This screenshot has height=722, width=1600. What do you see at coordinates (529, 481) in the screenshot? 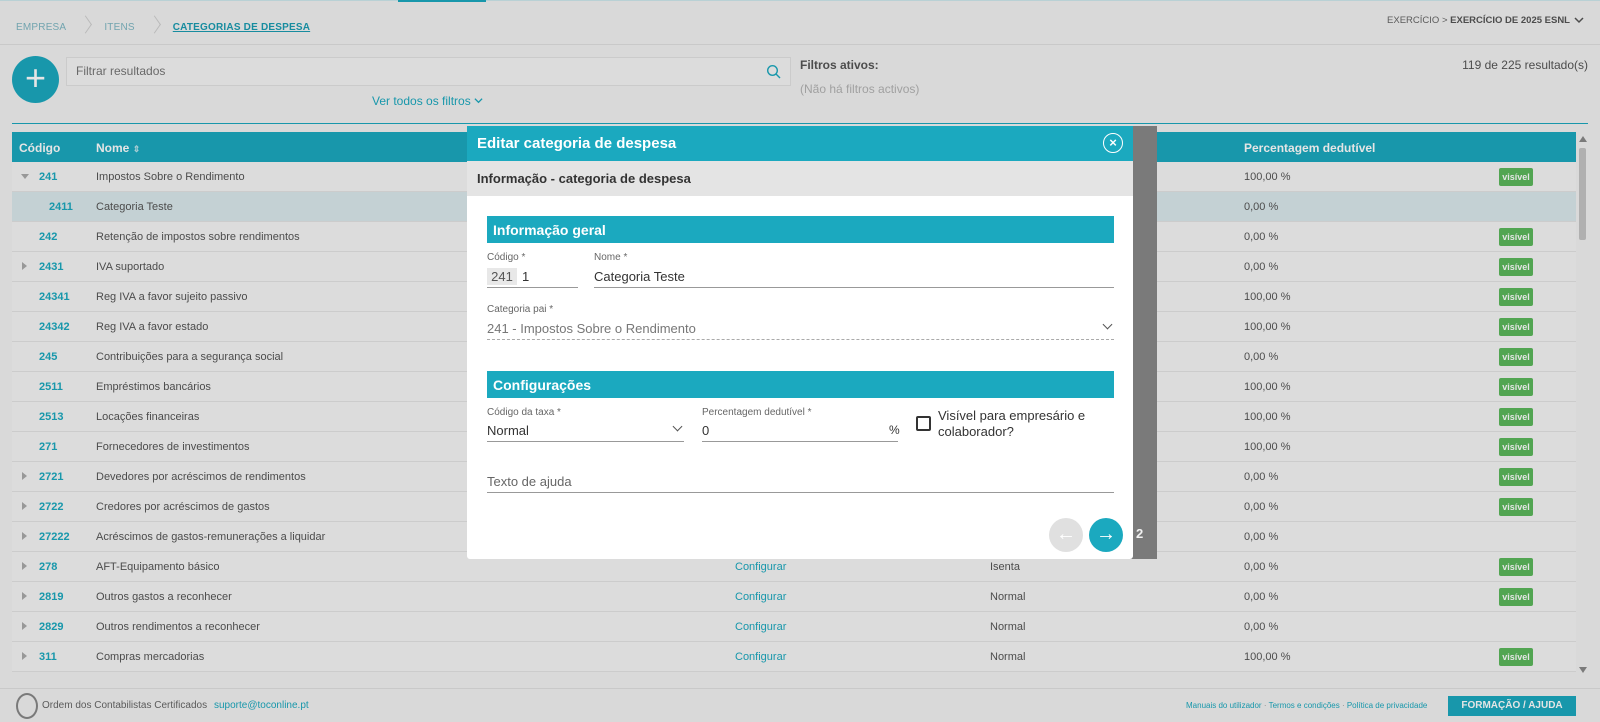
I see `help-text-input: Texto de ajuda` at bounding box center [529, 481].